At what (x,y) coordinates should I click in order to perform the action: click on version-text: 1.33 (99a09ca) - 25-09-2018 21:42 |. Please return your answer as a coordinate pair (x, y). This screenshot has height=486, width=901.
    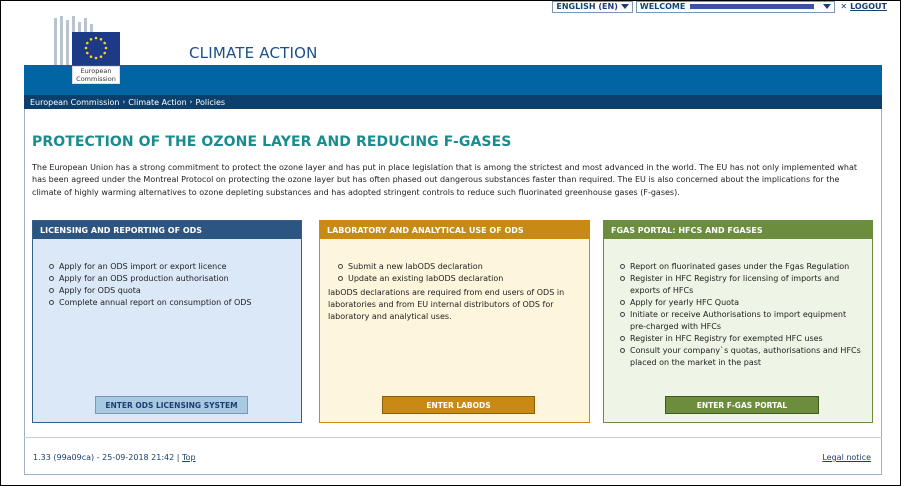
    Looking at the image, I should click on (106, 457).